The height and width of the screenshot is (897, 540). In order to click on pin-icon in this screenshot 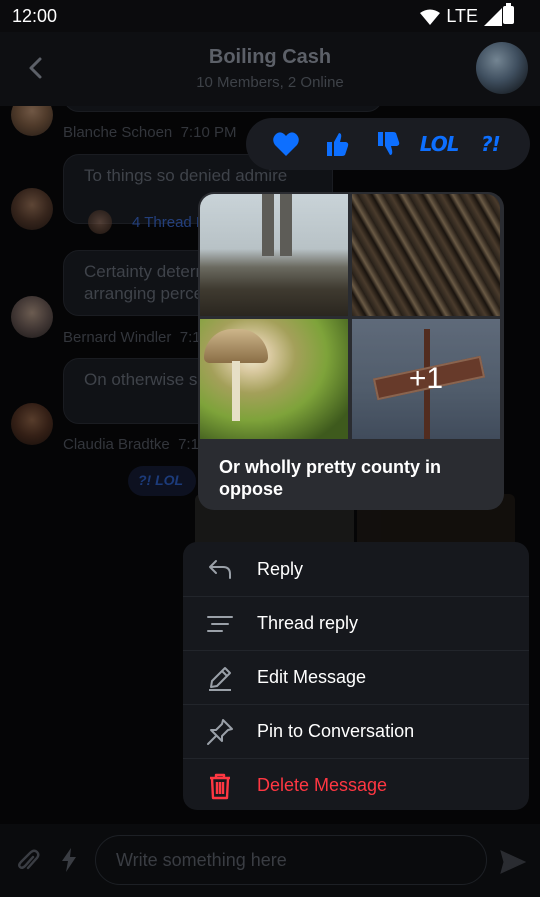, I will do `click(220, 731)`.